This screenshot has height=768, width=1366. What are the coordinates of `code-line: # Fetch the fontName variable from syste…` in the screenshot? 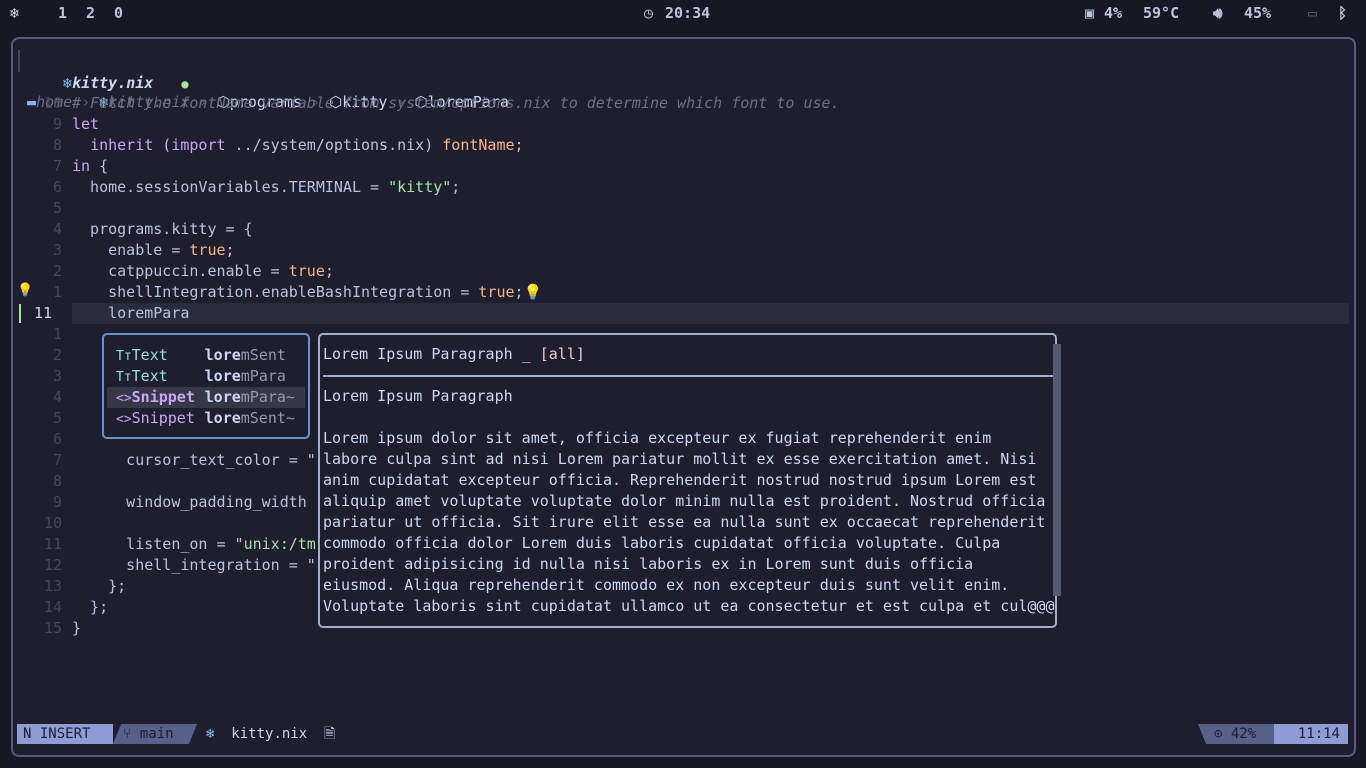 It's located at (456, 103).